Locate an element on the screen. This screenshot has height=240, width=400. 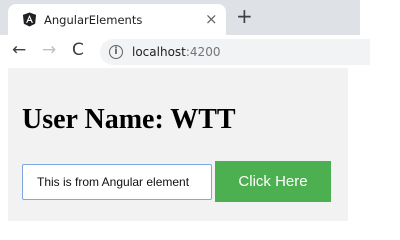
tab-strip: AngularElements × + is located at coordinates (180, 17).